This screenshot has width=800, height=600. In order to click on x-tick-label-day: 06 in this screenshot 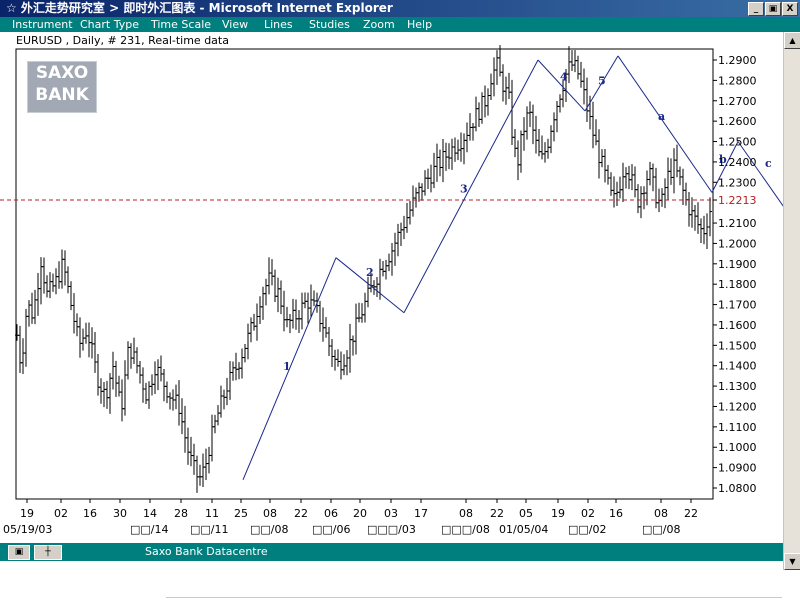, I will do `click(331, 513)`.